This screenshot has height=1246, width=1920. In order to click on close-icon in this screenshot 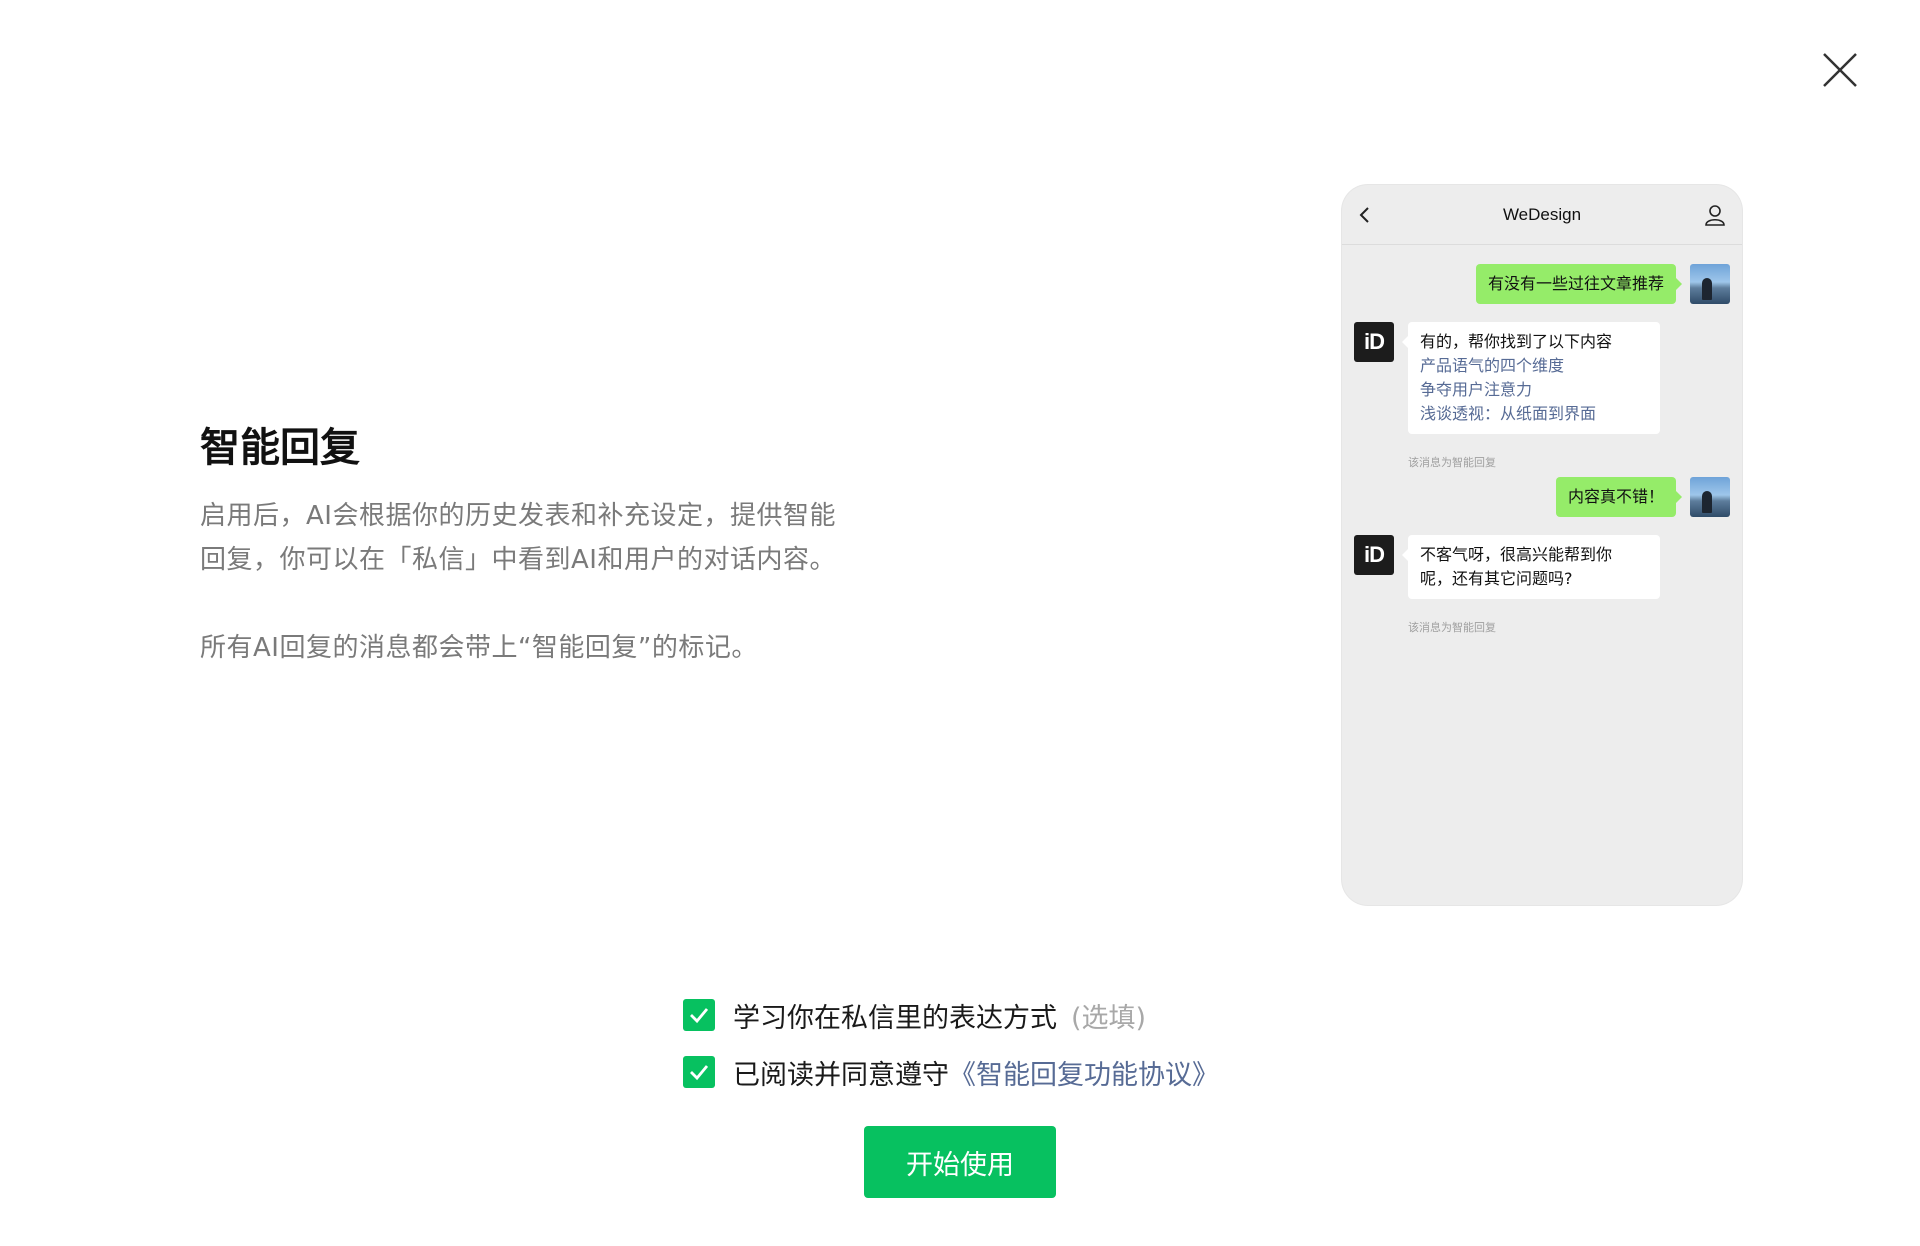, I will do `click(1840, 70)`.